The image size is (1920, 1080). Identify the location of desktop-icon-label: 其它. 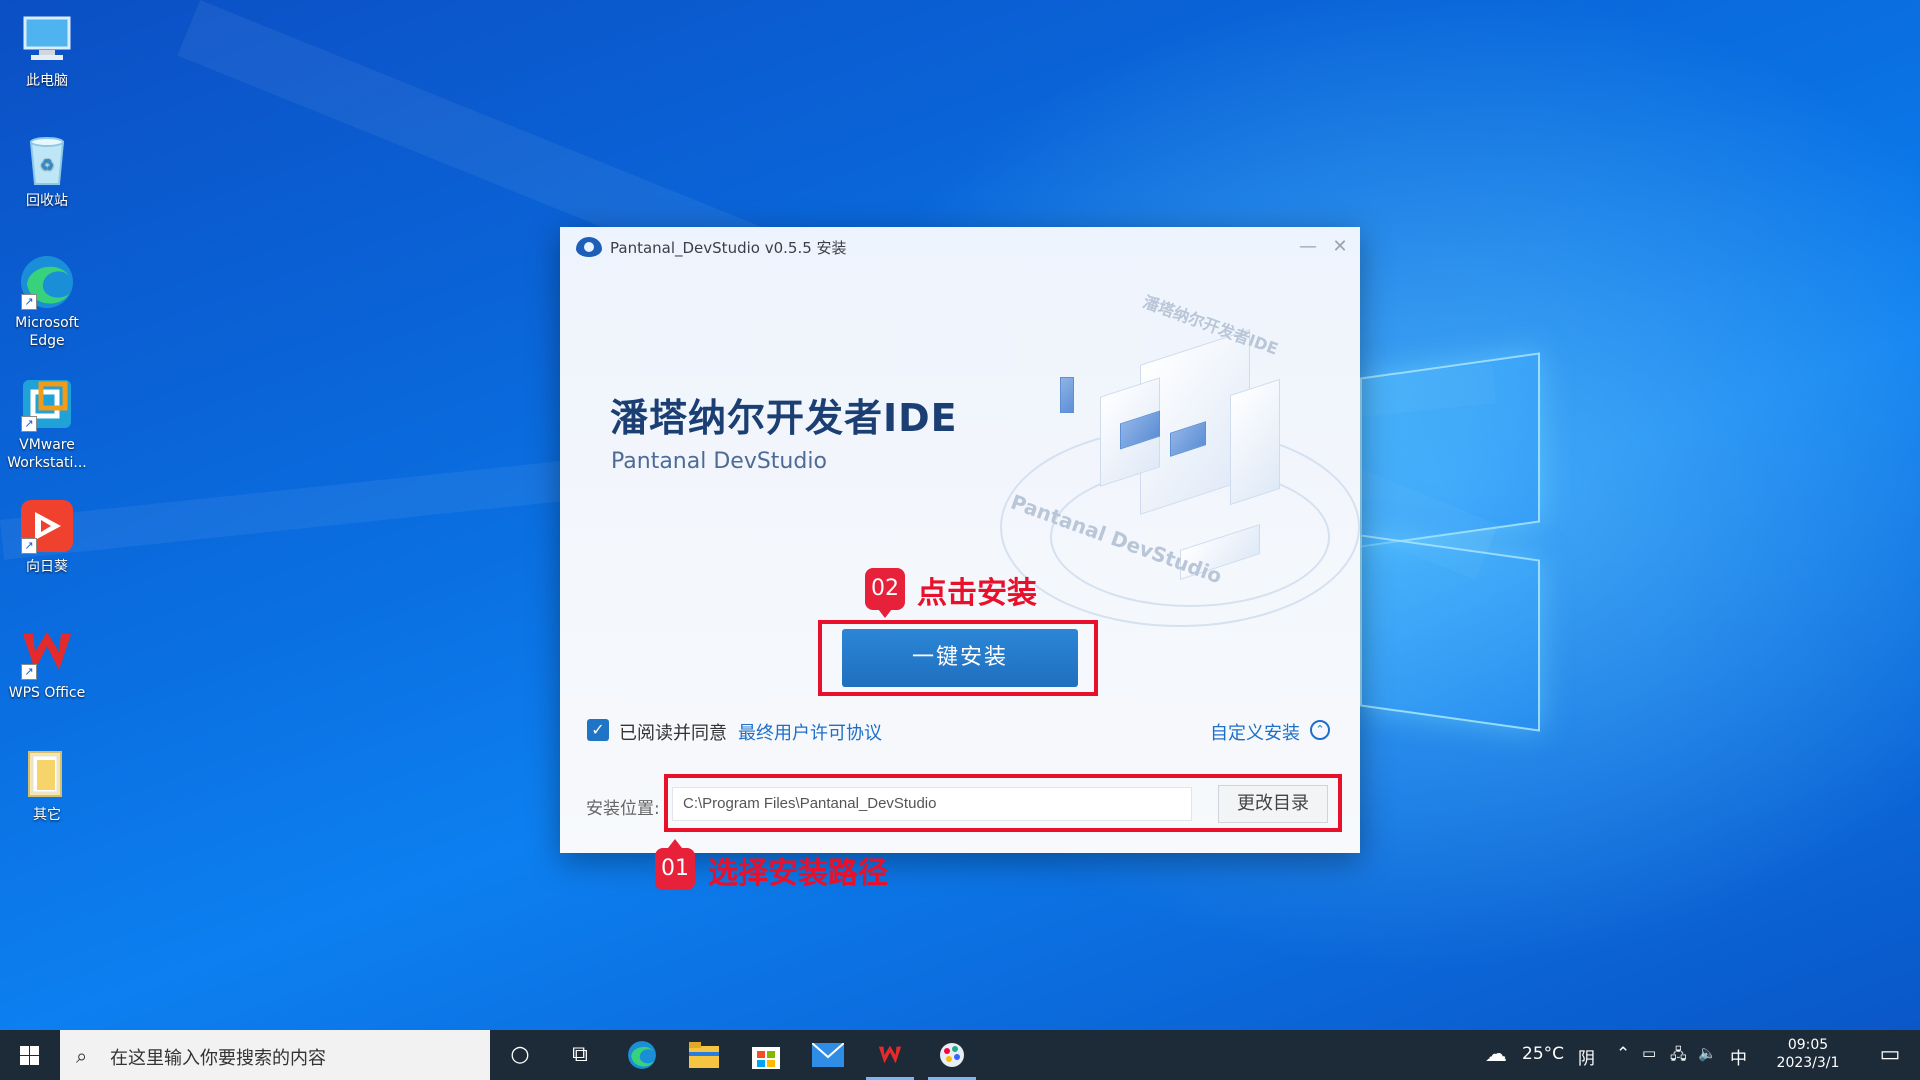
(47, 815).